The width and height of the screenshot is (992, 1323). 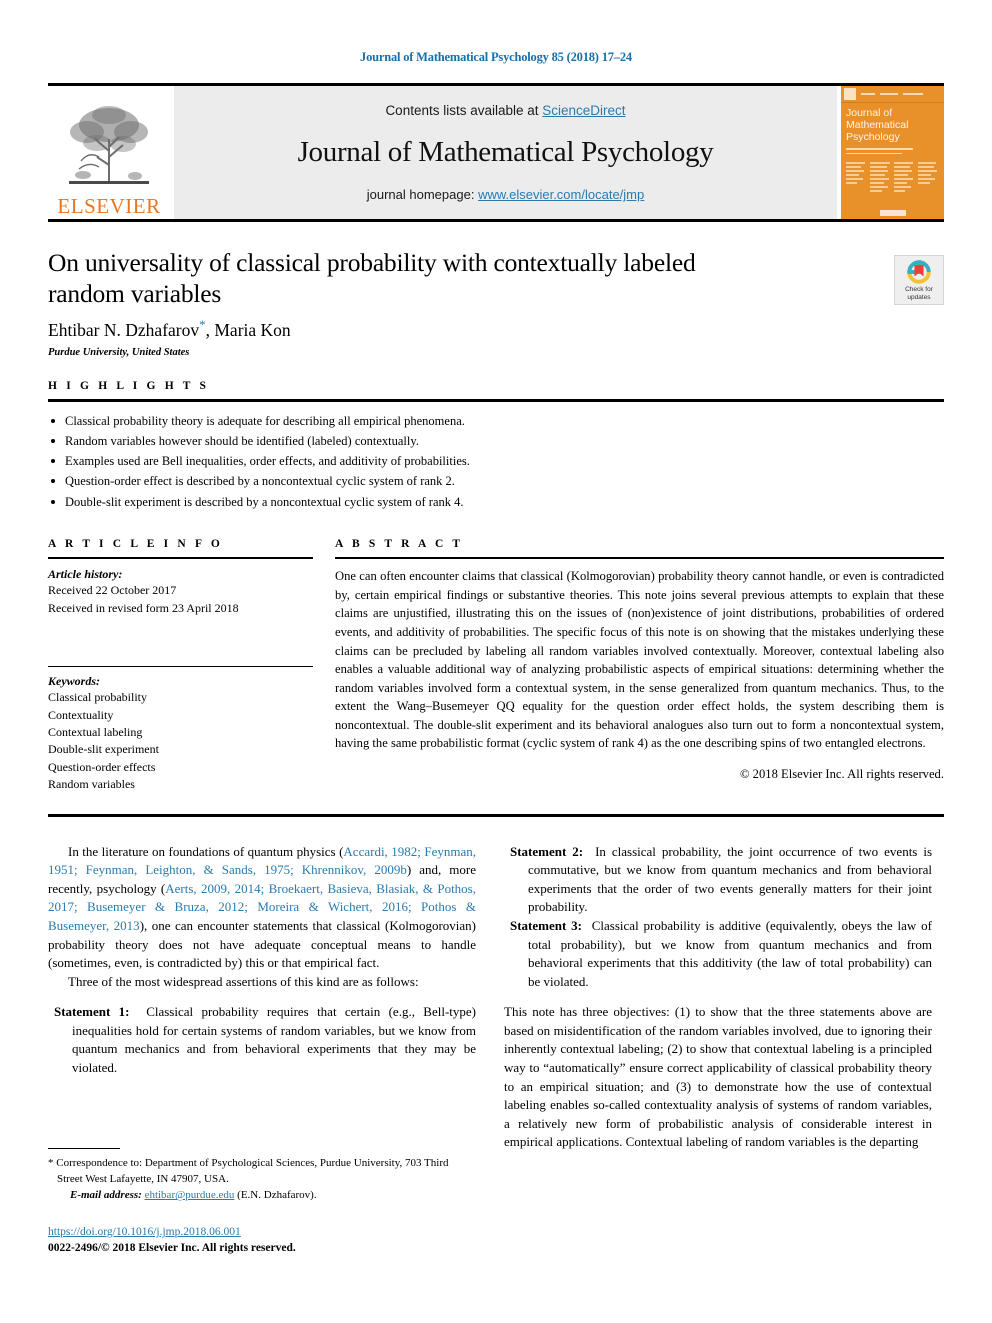 I want to click on elsevier-wordmark: ELSEVIER, so click(x=109, y=206).